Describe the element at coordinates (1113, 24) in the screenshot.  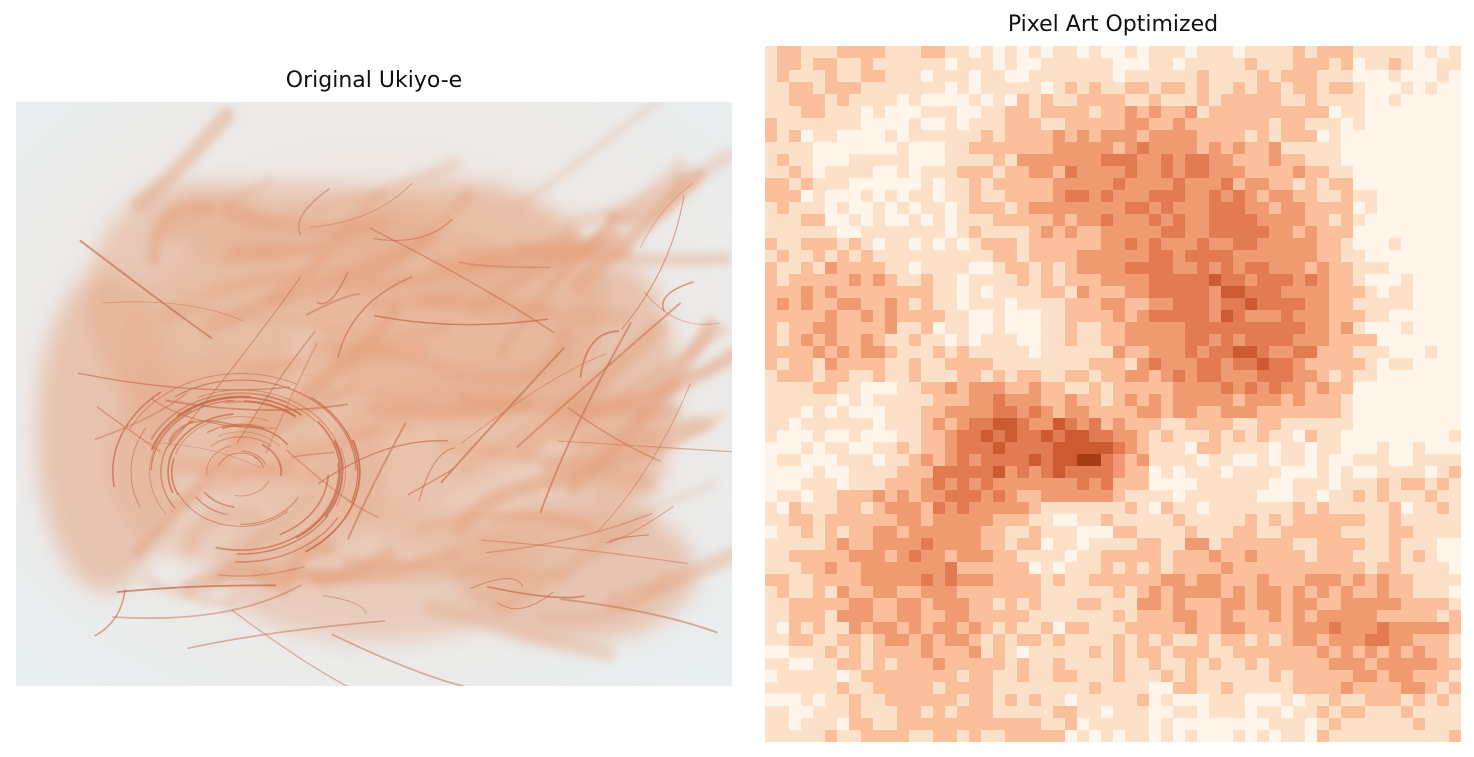
I see `pixel-art-image-title: Pixel Art Optimized` at that location.